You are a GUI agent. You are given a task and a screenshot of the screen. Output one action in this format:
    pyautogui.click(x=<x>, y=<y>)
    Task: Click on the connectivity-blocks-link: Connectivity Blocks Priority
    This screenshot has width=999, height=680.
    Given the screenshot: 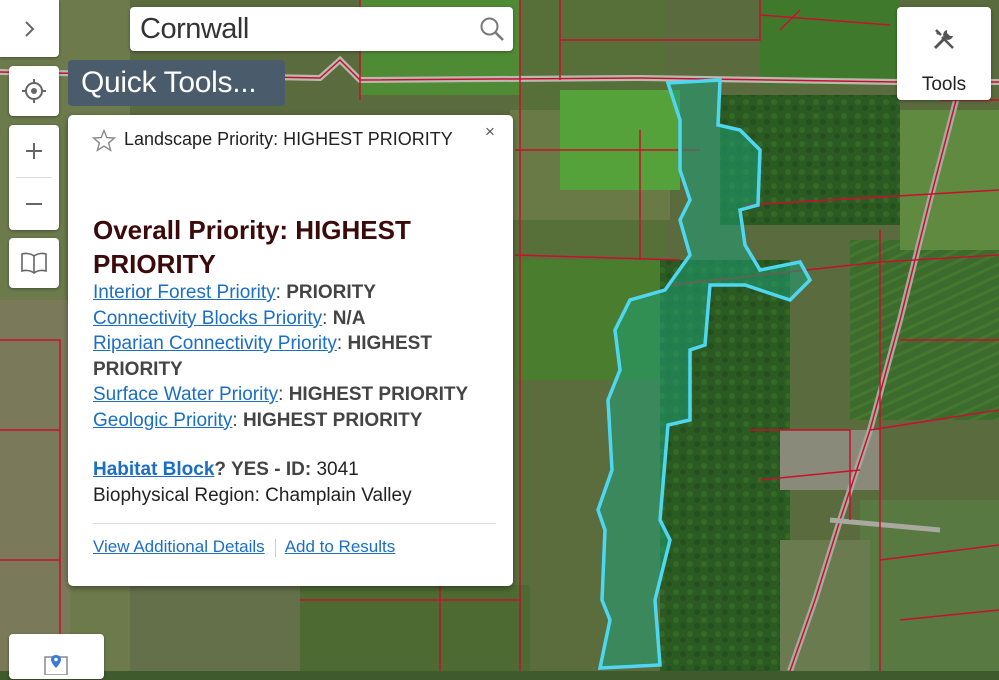 What is the action you would take?
    pyautogui.click(x=207, y=318)
    